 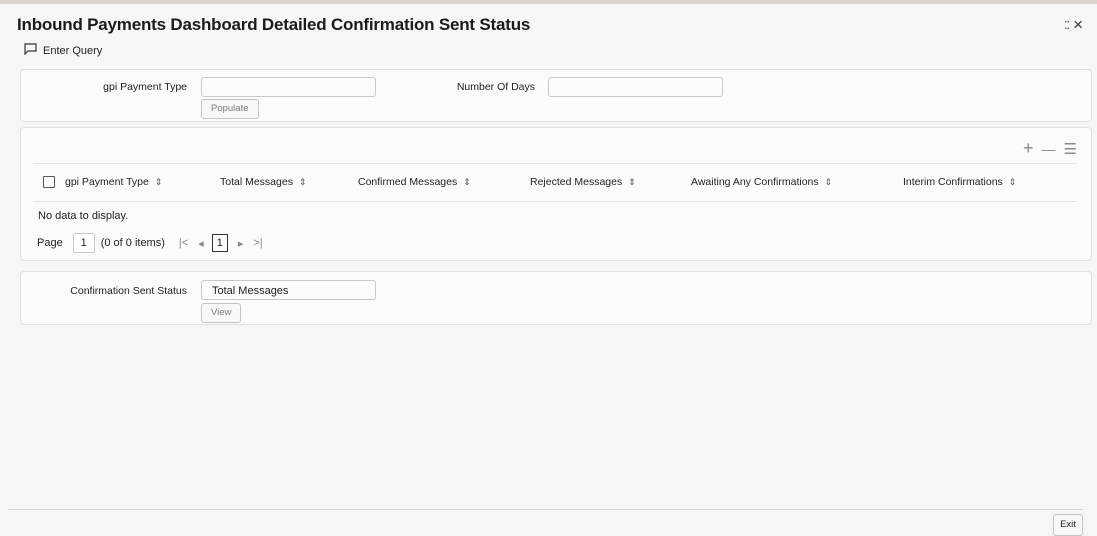 What do you see at coordinates (183, 243) in the screenshot?
I see `first-page-icon: |<` at bounding box center [183, 243].